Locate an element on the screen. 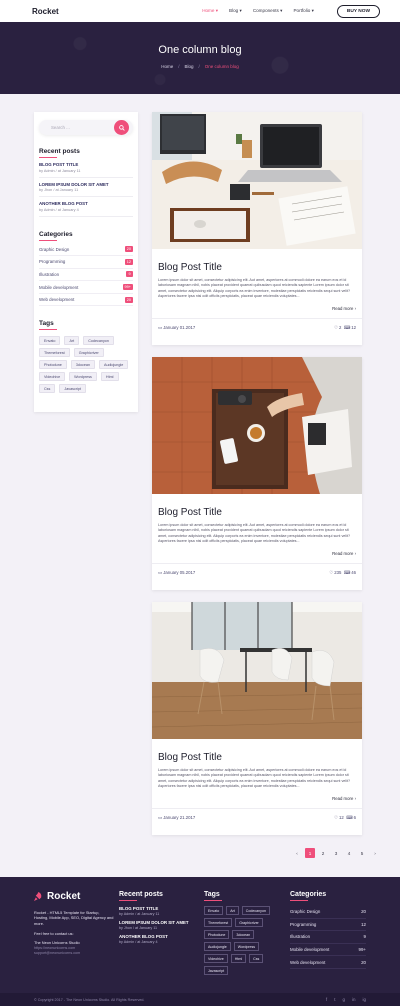 Image resolution: width=400 pixels, height=1006 pixels. footer-email-link: support@neonunicorns.com is located at coordinates (74, 953).